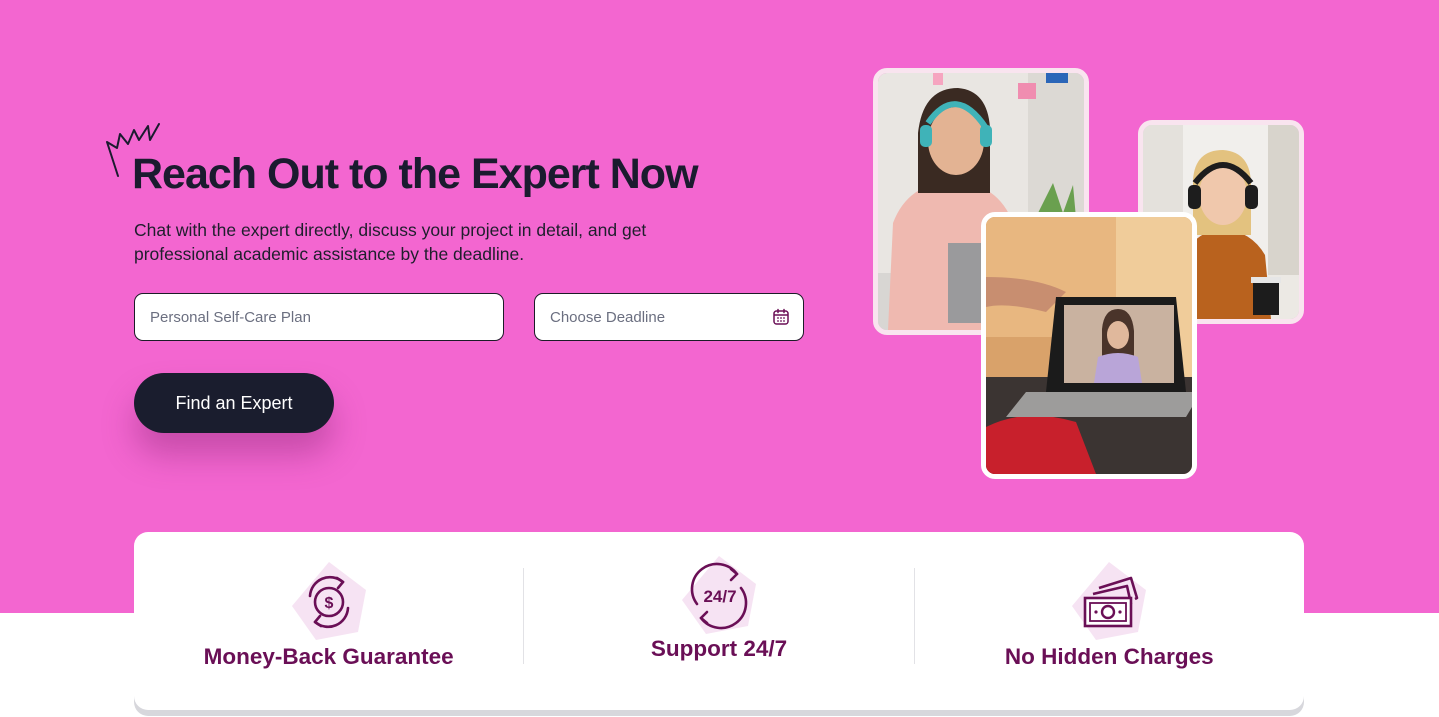 Image resolution: width=1439 pixels, height=717 pixels. I want to click on support-24-7-icon: 24/7, so click(719, 596).